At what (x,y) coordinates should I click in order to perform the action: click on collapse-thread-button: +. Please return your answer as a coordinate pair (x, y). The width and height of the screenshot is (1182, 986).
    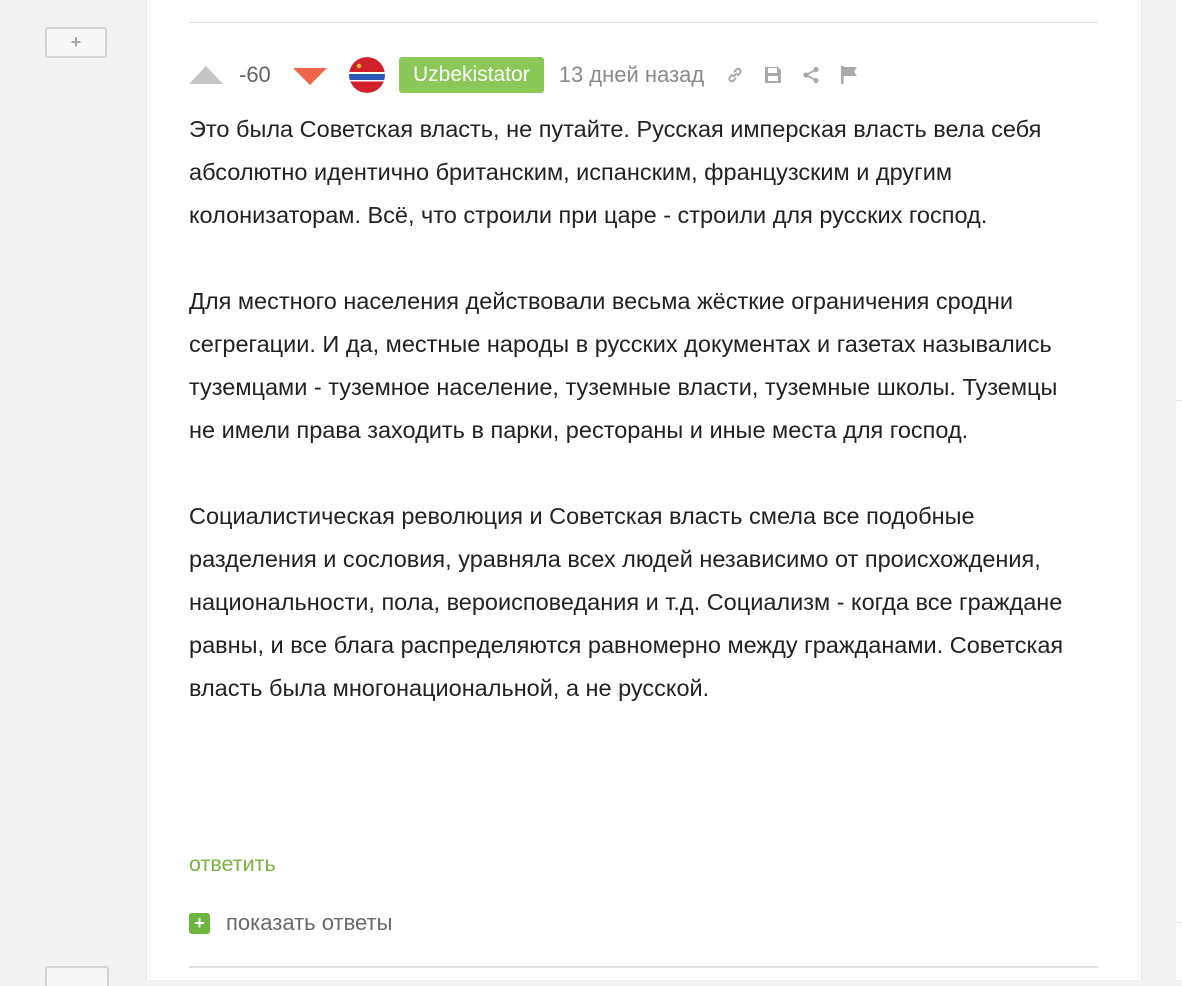
    Looking at the image, I should click on (76, 42).